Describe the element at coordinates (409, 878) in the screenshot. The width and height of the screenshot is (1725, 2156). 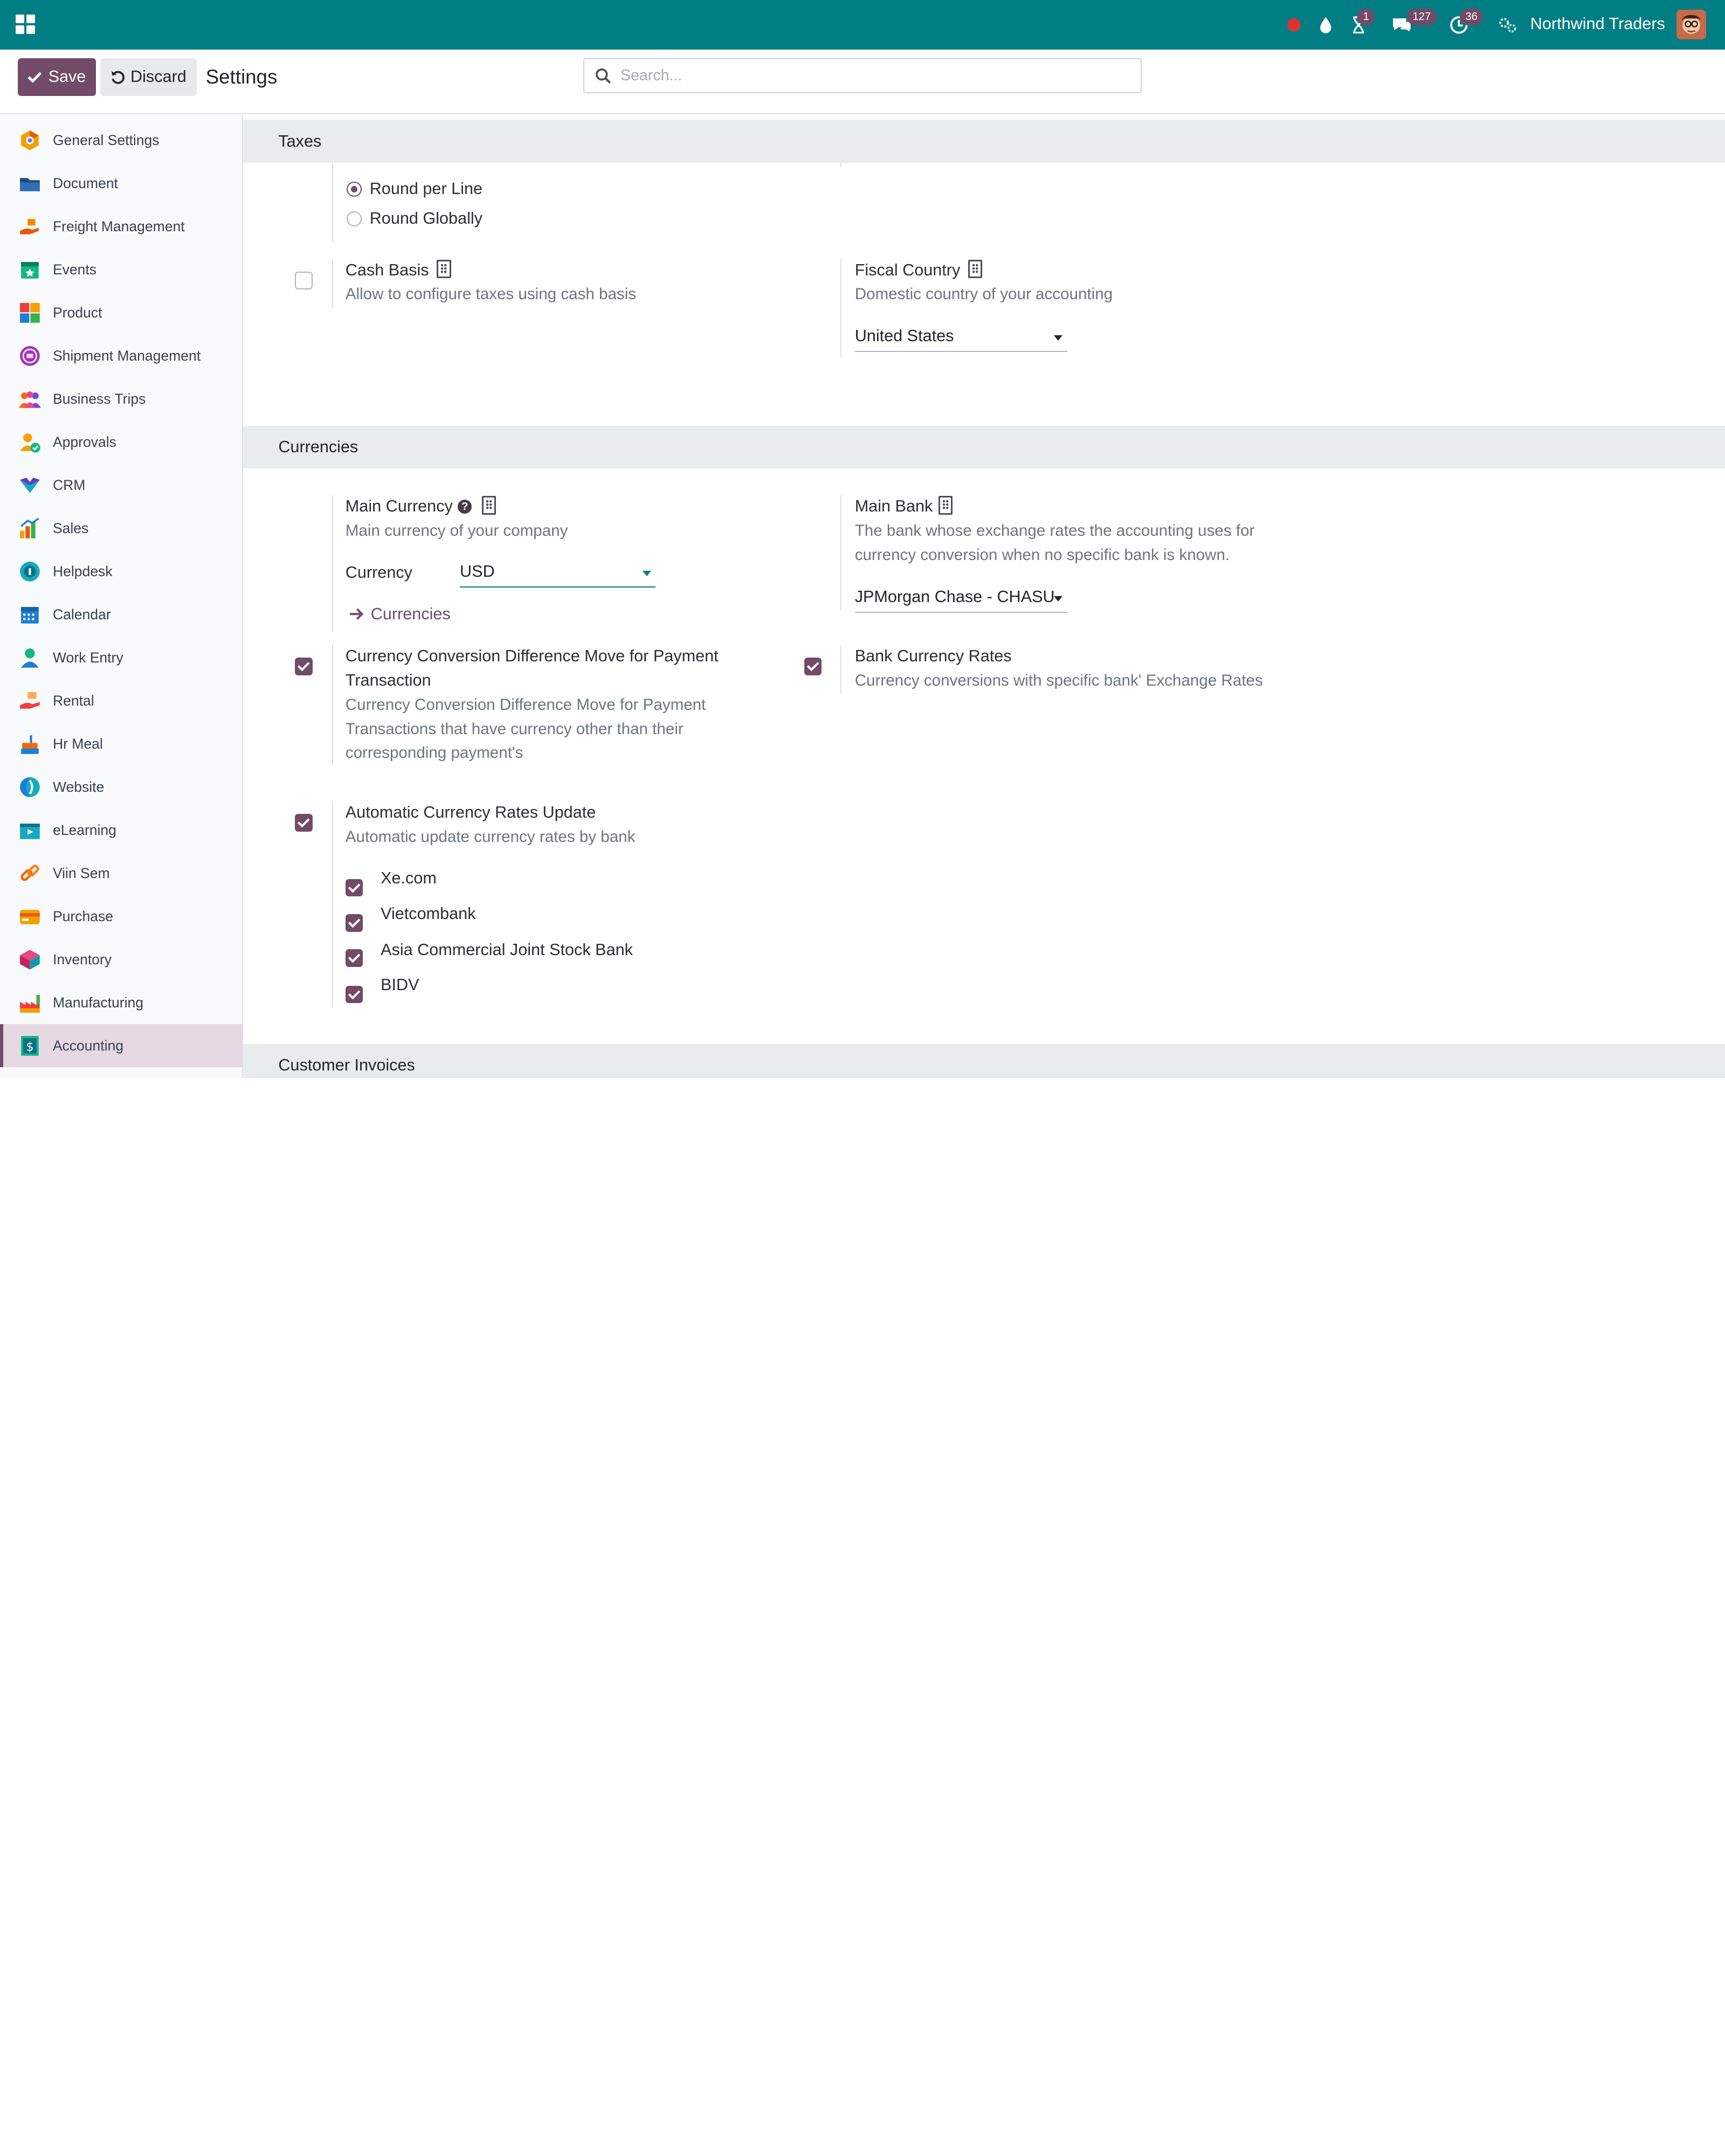
I see `bank-option-label: Xe.com` at that location.